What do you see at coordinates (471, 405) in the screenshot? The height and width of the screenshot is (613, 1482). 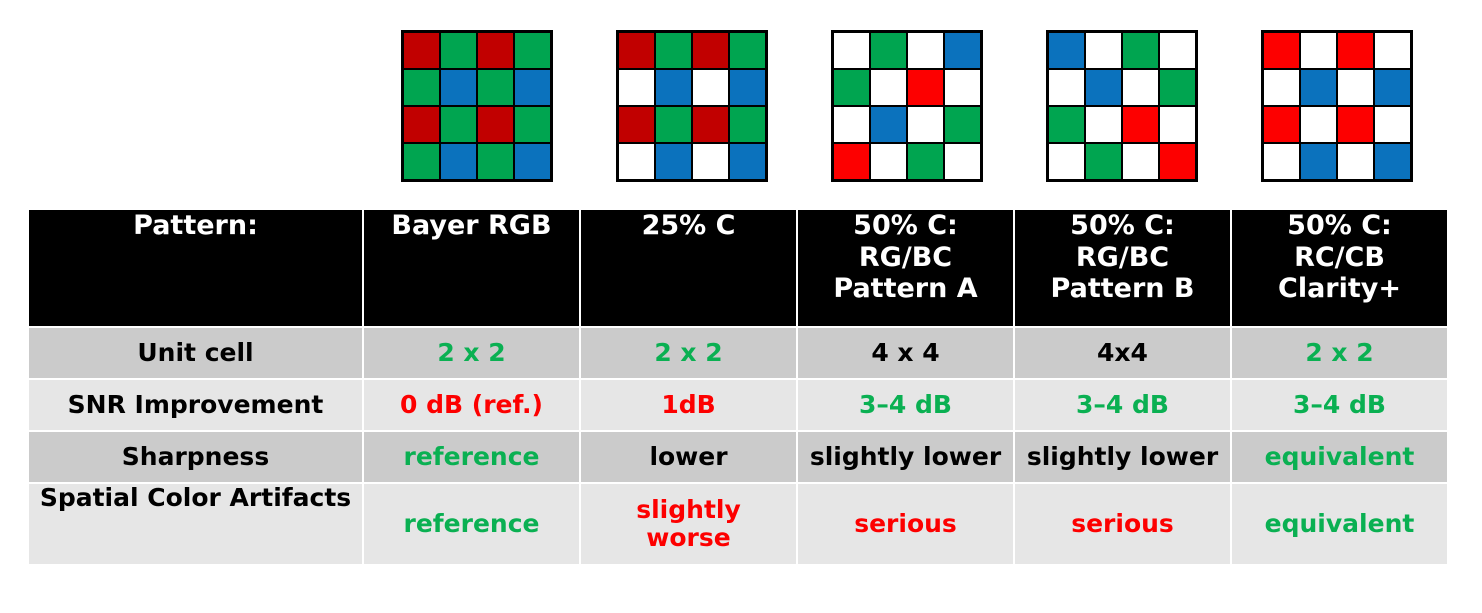 I see `cell-r2-c1: 0 dB (ref.)` at bounding box center [471, 405].